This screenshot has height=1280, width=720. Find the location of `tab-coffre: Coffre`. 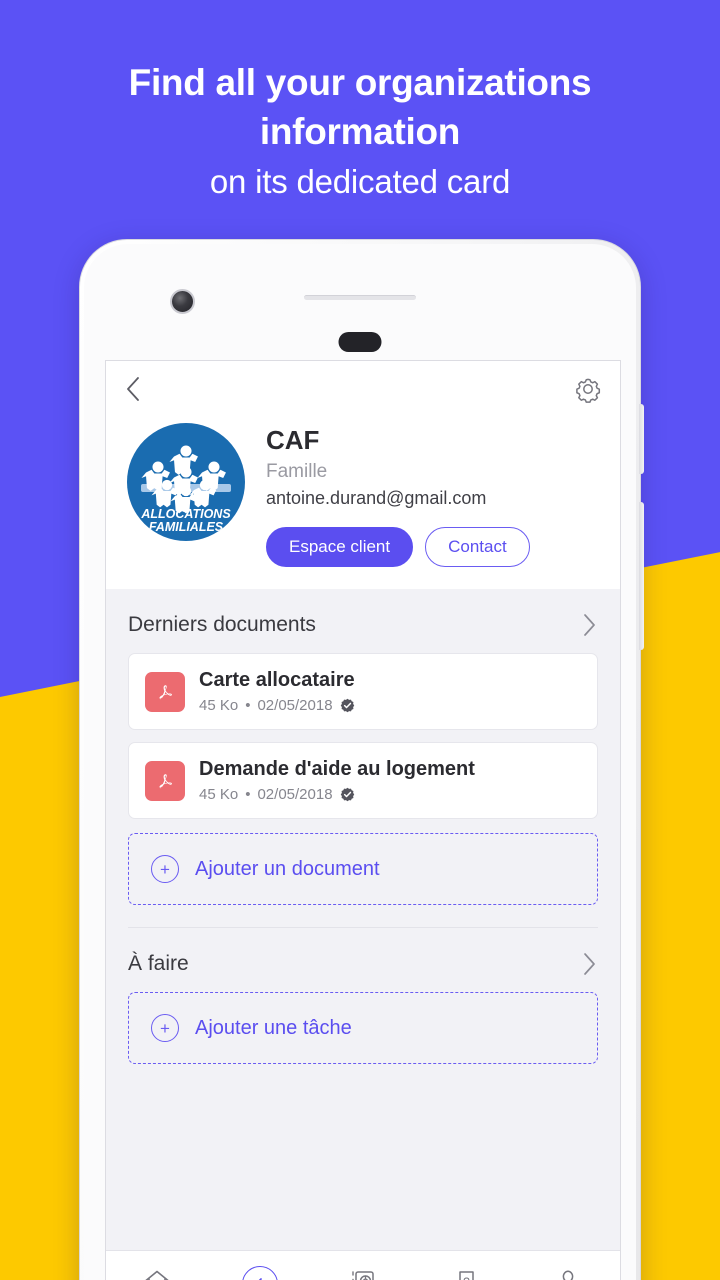

tab-coffre: Coffre is located at coordinates (363, 1265).